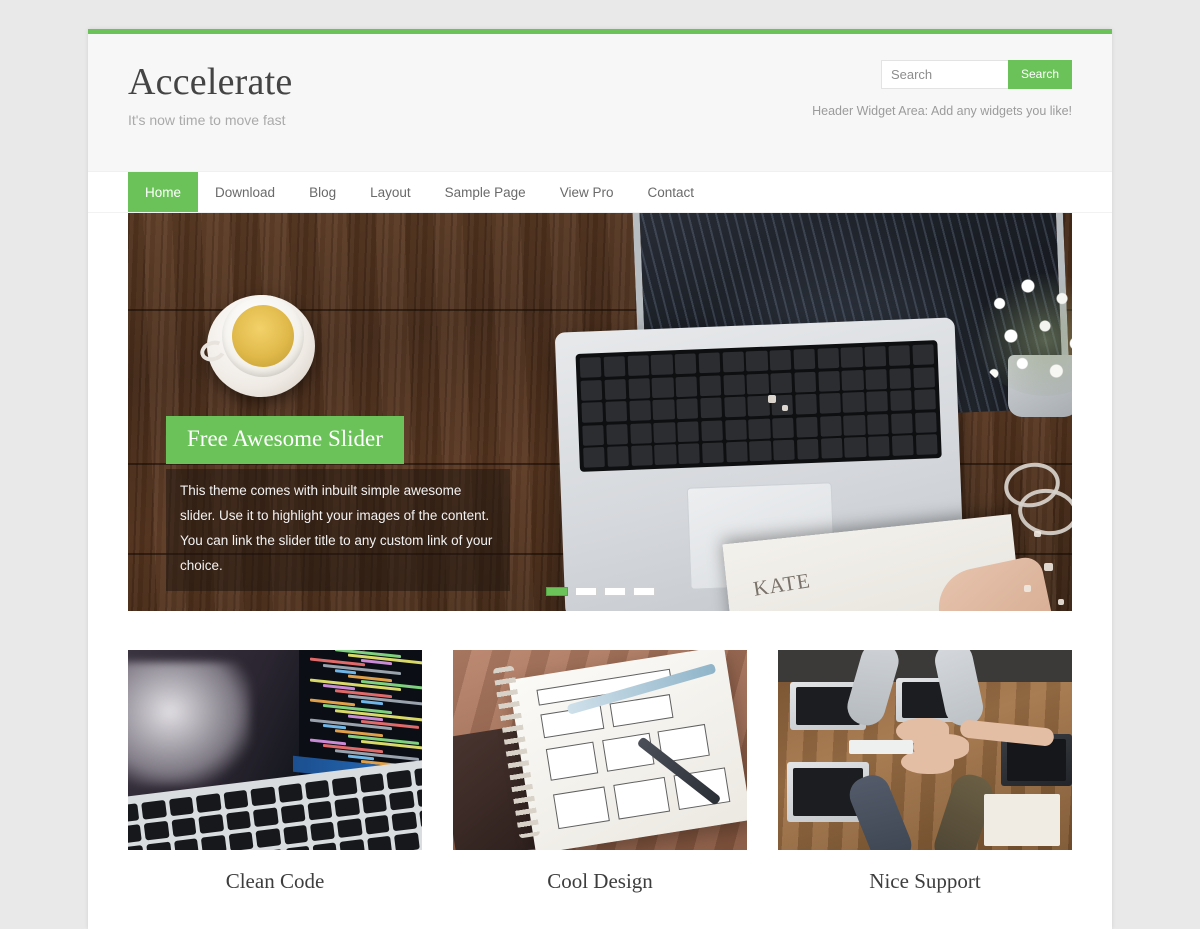  I want to click on feature-item: Cool Design, so click(600, 778).